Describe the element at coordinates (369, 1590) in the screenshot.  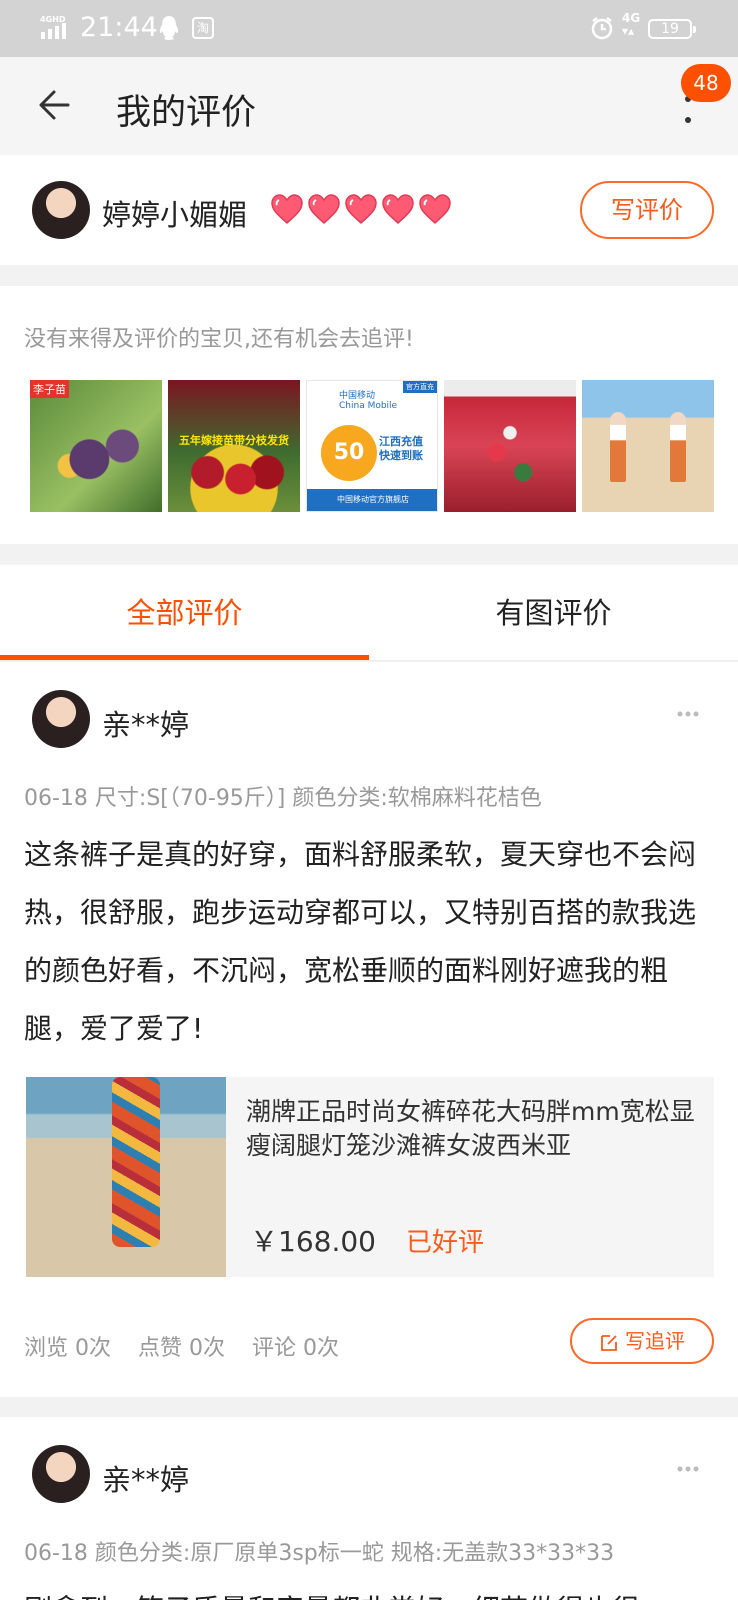
I see `review-text: 刚拿到，箱子质量和容量都非常好，细节做得也很` at that location.